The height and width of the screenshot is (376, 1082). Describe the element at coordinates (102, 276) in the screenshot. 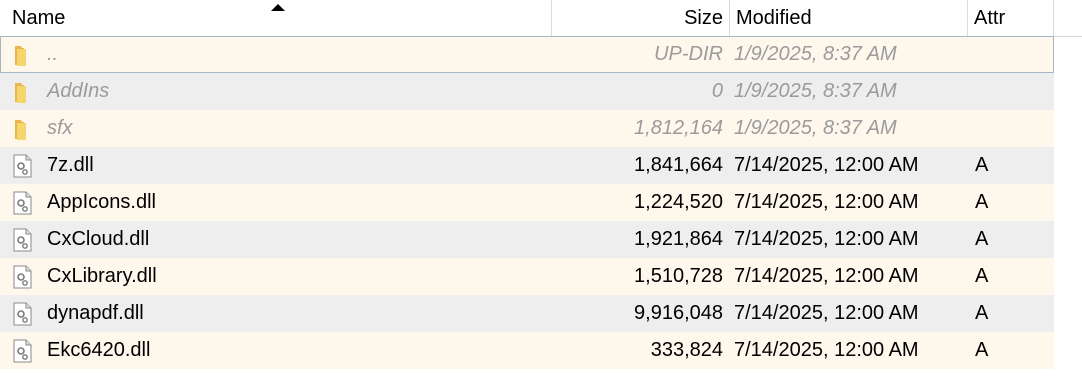

I see `file-name: CxLibrary.dll` at that location.